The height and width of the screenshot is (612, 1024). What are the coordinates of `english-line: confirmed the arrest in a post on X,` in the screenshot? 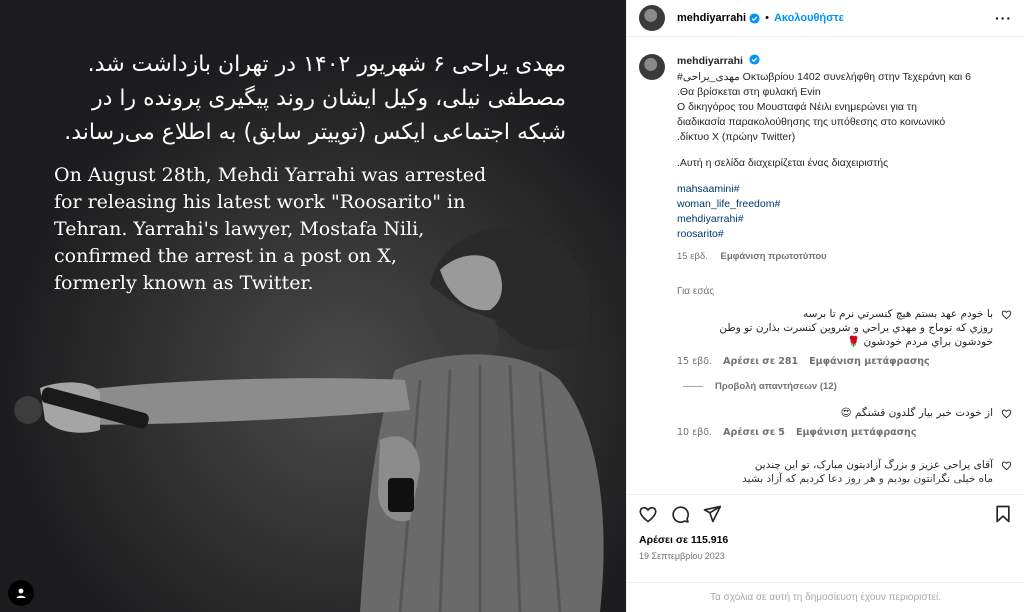 It's located at (225, 256).